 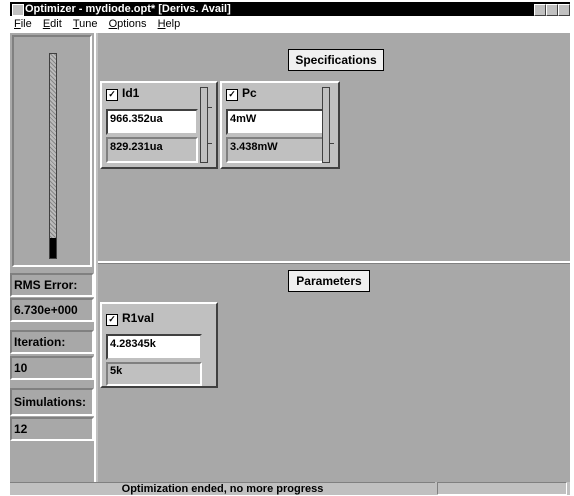 What do you see at coordinates (152, 122) in the screenshot?
I see `spec-id1-target-input: 966.352ua` at bounding box center [152, 122].